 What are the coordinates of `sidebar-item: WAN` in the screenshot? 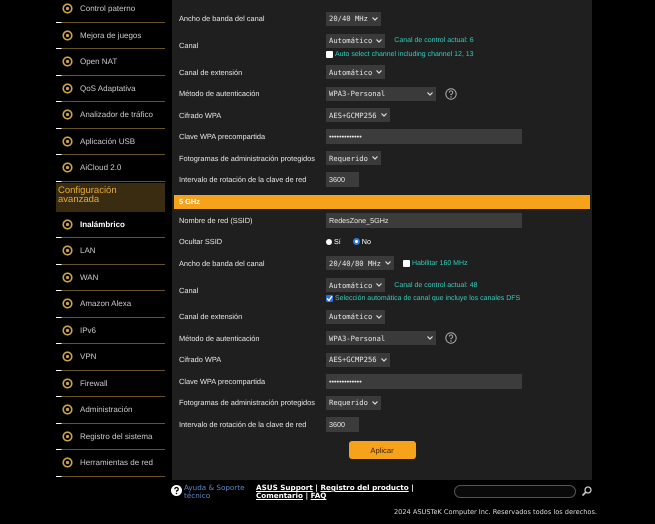 It's located at (110, 277).